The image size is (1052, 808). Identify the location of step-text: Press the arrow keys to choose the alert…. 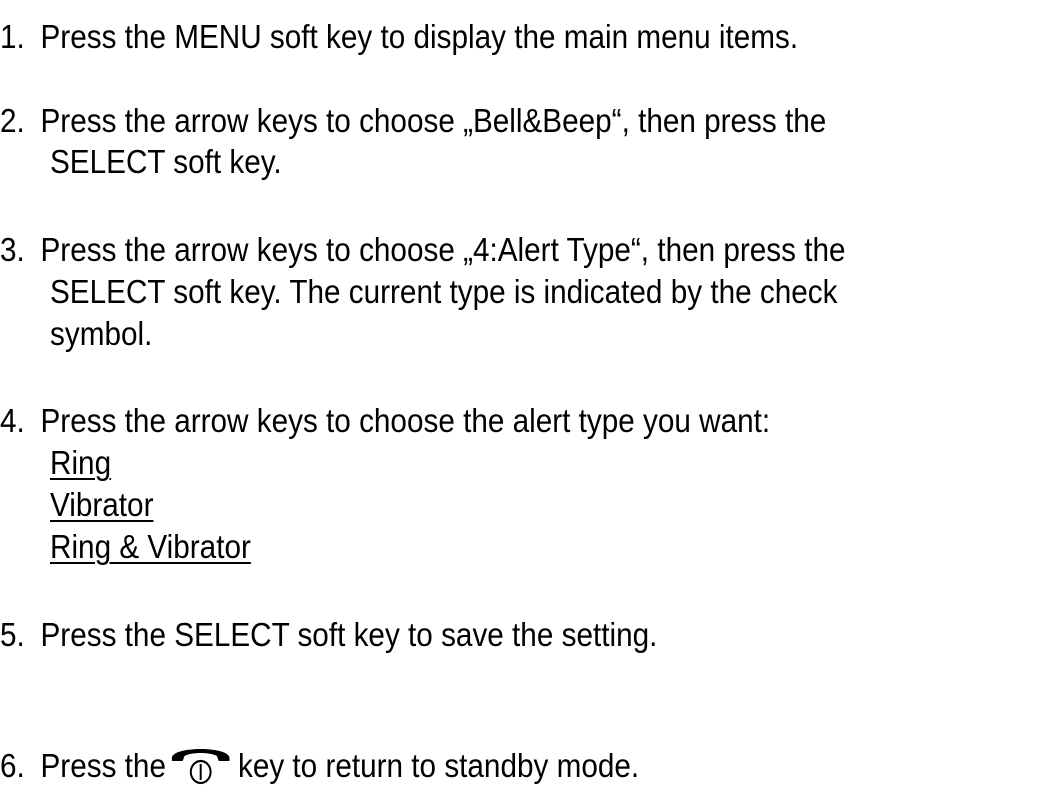
(405, 420).